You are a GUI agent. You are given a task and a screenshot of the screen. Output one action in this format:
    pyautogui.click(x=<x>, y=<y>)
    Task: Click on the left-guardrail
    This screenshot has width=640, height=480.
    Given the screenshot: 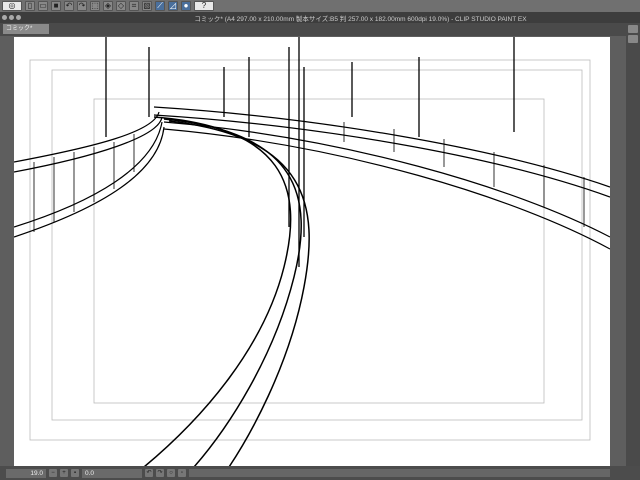 What is the action you would take?
    pyautogui.click(x=89, y=174)
    